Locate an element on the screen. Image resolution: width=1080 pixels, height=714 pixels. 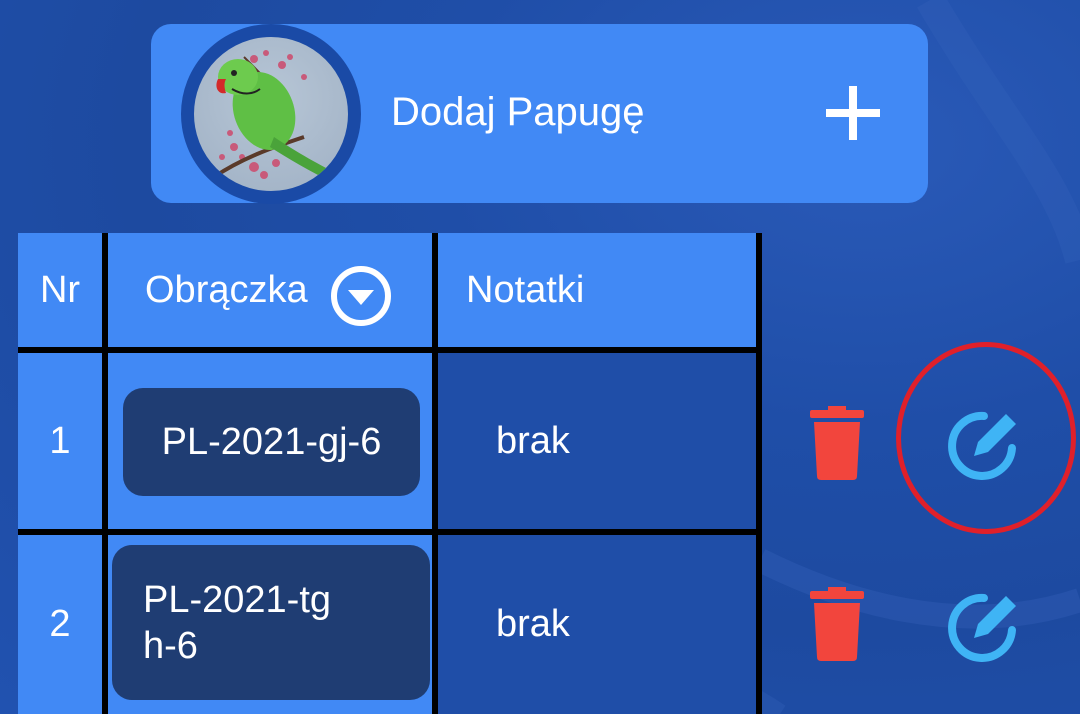
table-row-1-nr: 1 is located at coordinates (60, 441).